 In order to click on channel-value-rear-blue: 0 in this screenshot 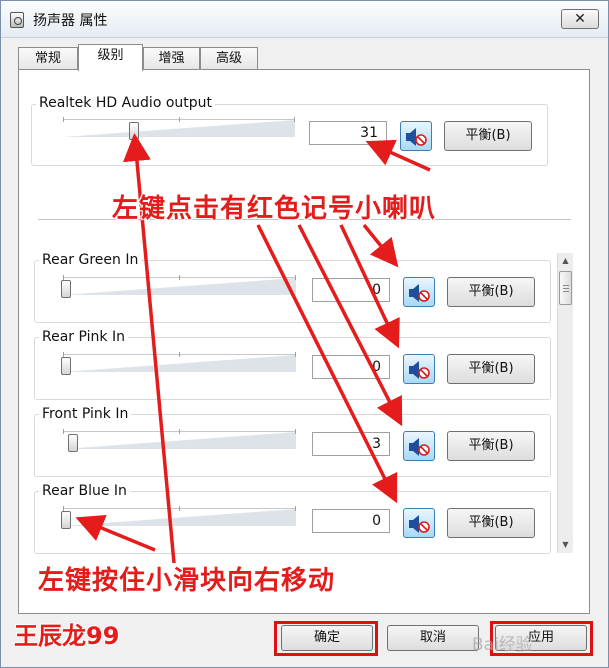, I will do `click(351, 521)`.